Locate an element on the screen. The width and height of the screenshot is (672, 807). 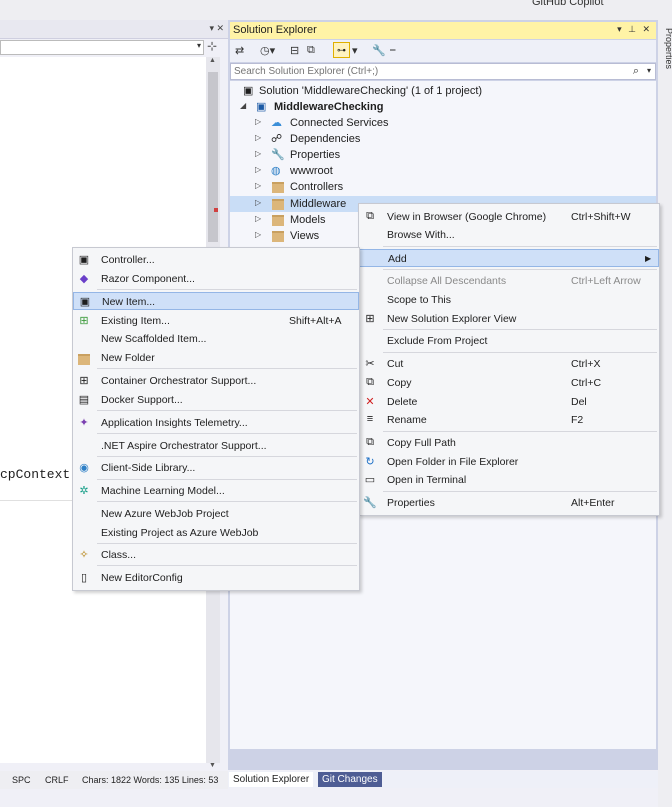
connected-services-icon: ☁ is located at coordinates (276, 123).